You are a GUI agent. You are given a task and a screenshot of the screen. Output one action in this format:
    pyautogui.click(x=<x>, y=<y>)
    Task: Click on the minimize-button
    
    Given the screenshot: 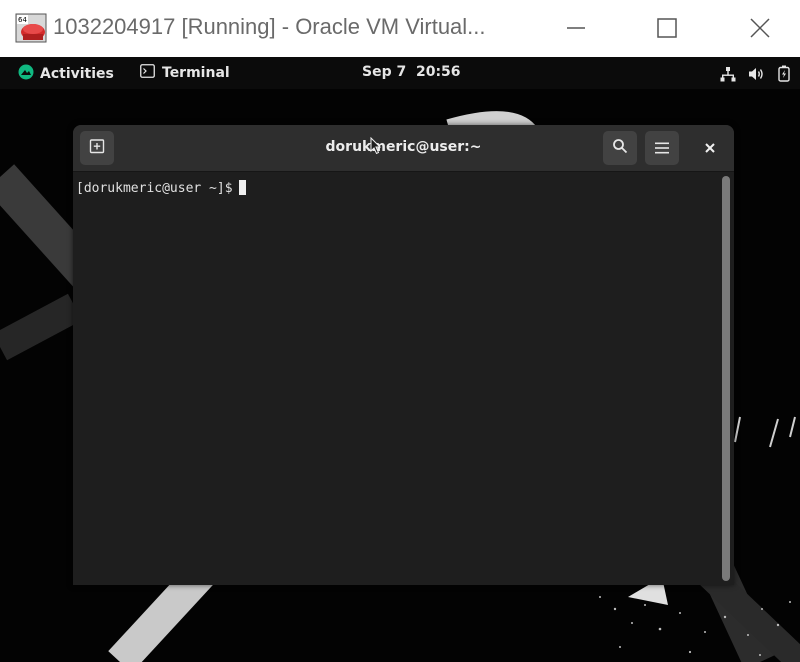 What is the action you would take?
    pyautogui.click(x=576, y=28)
    